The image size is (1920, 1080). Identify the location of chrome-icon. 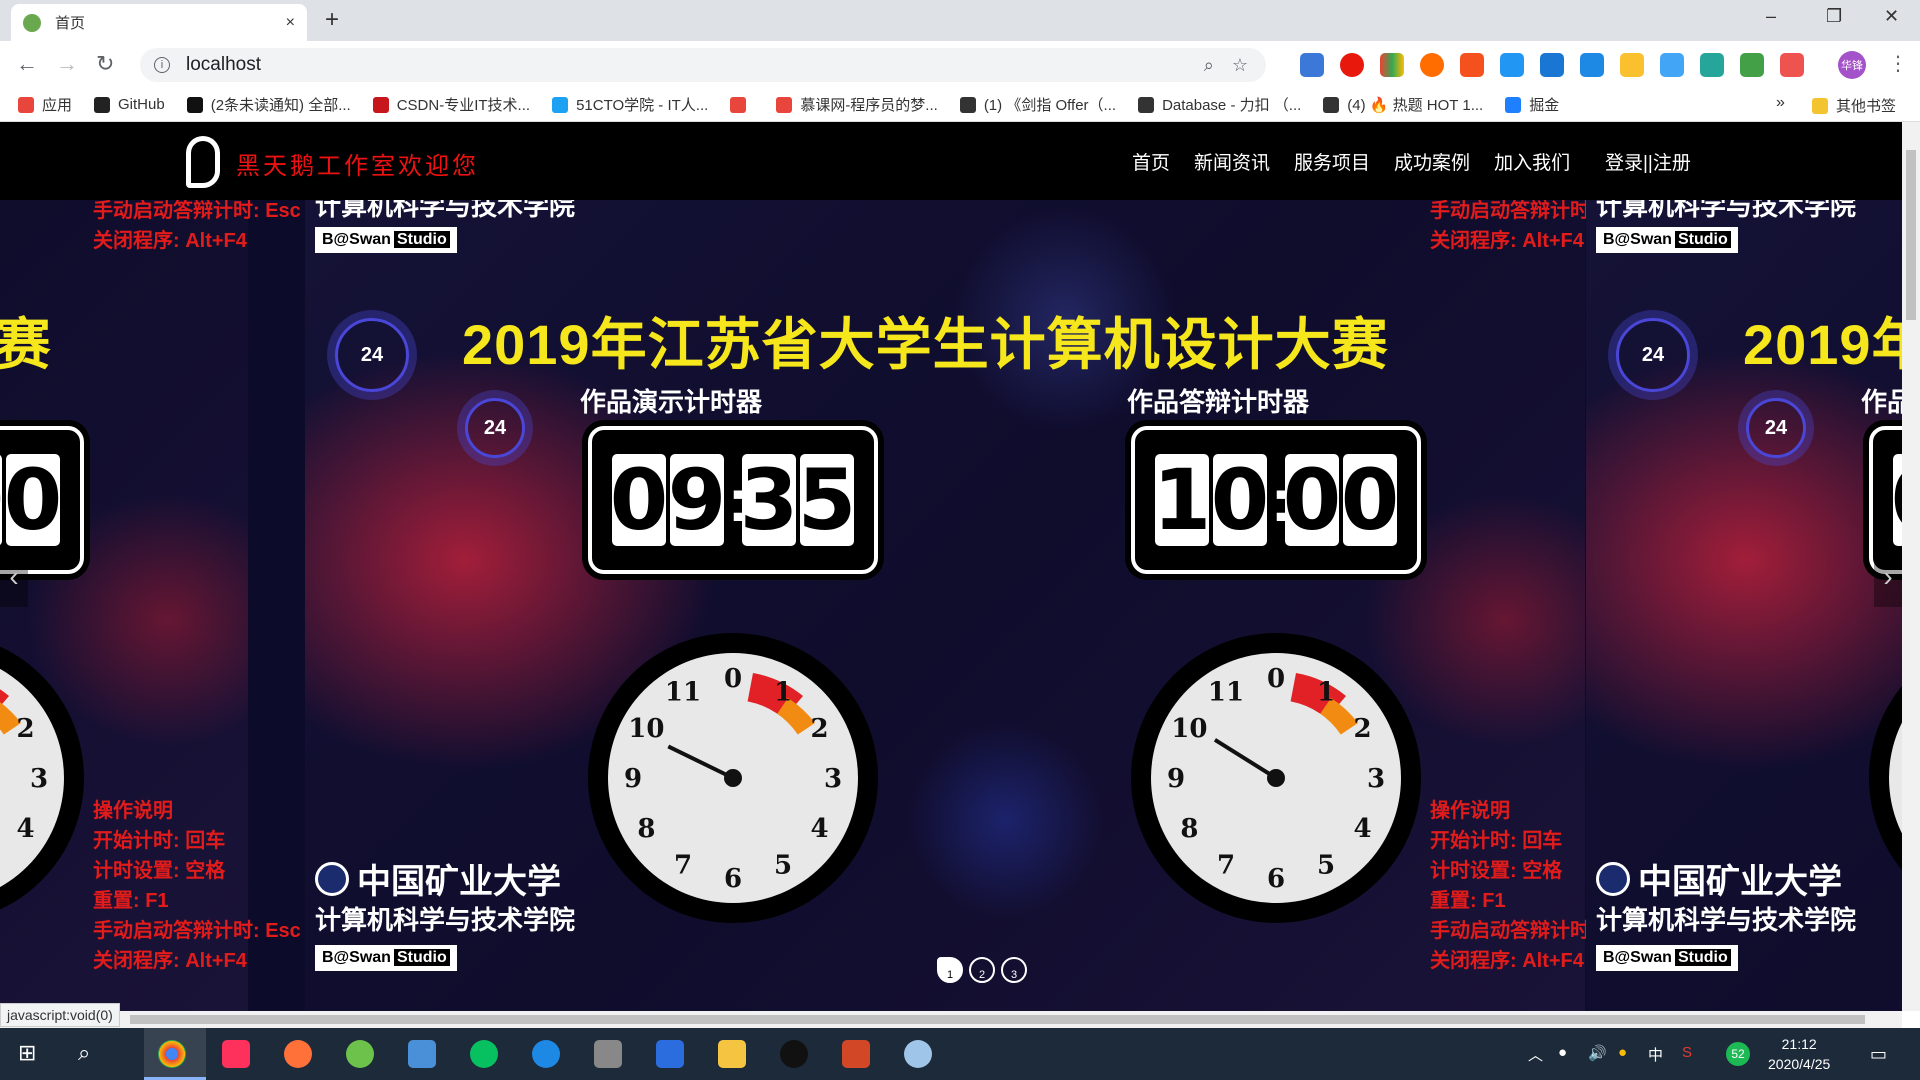
(172, 1054).